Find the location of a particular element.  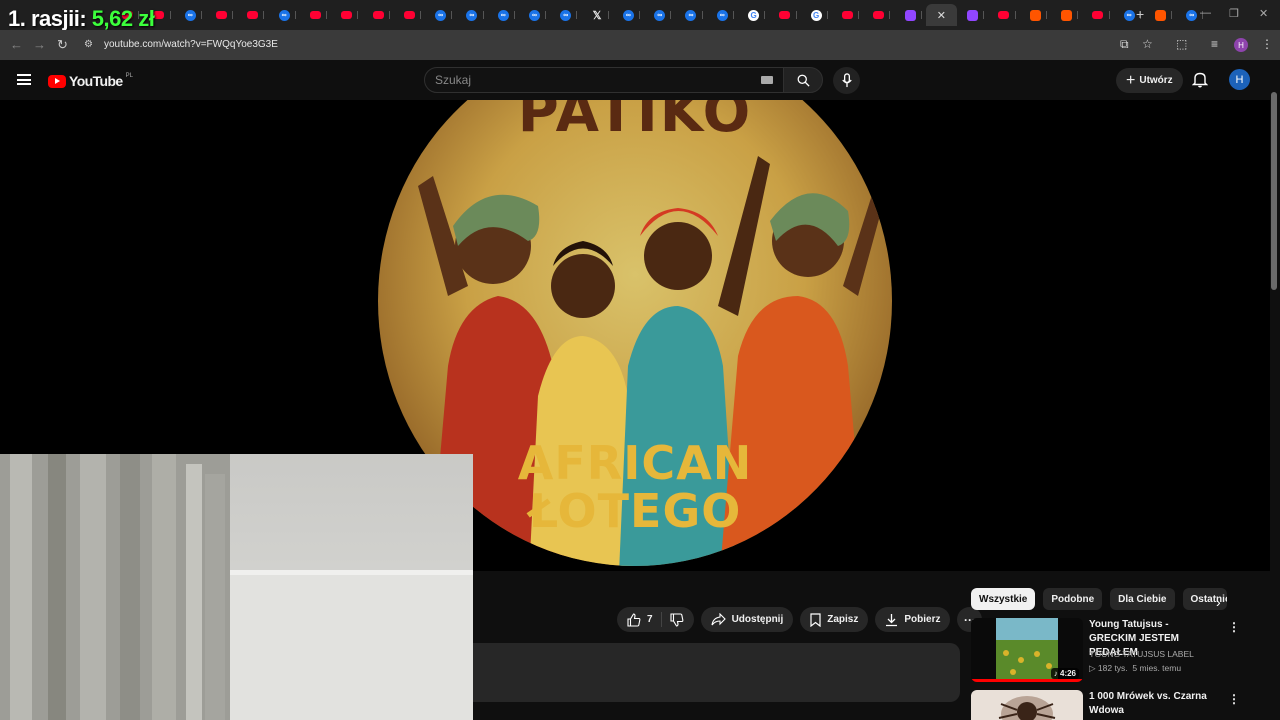

keyboard-icon is located at coordinates (767, 80).